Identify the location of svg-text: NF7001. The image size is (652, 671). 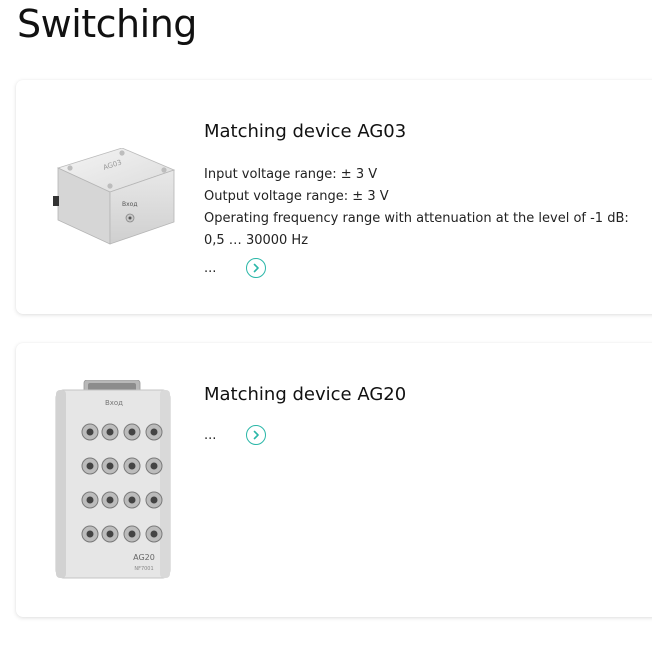
(143, 569).